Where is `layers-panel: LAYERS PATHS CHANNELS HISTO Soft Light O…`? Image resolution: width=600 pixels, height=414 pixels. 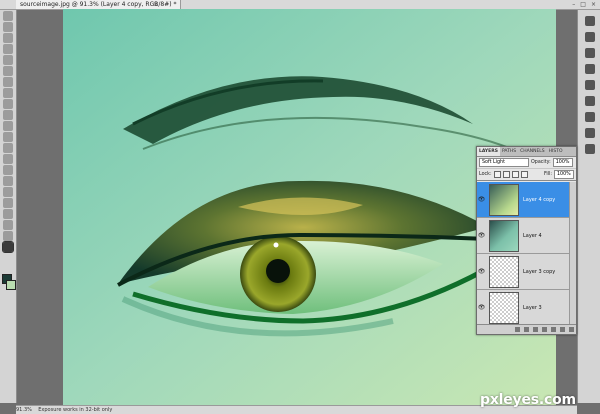 layers-panel: LAYERS PATHS CHANNELS HISTO Soft Light O… is located at coordinates (526, 240).